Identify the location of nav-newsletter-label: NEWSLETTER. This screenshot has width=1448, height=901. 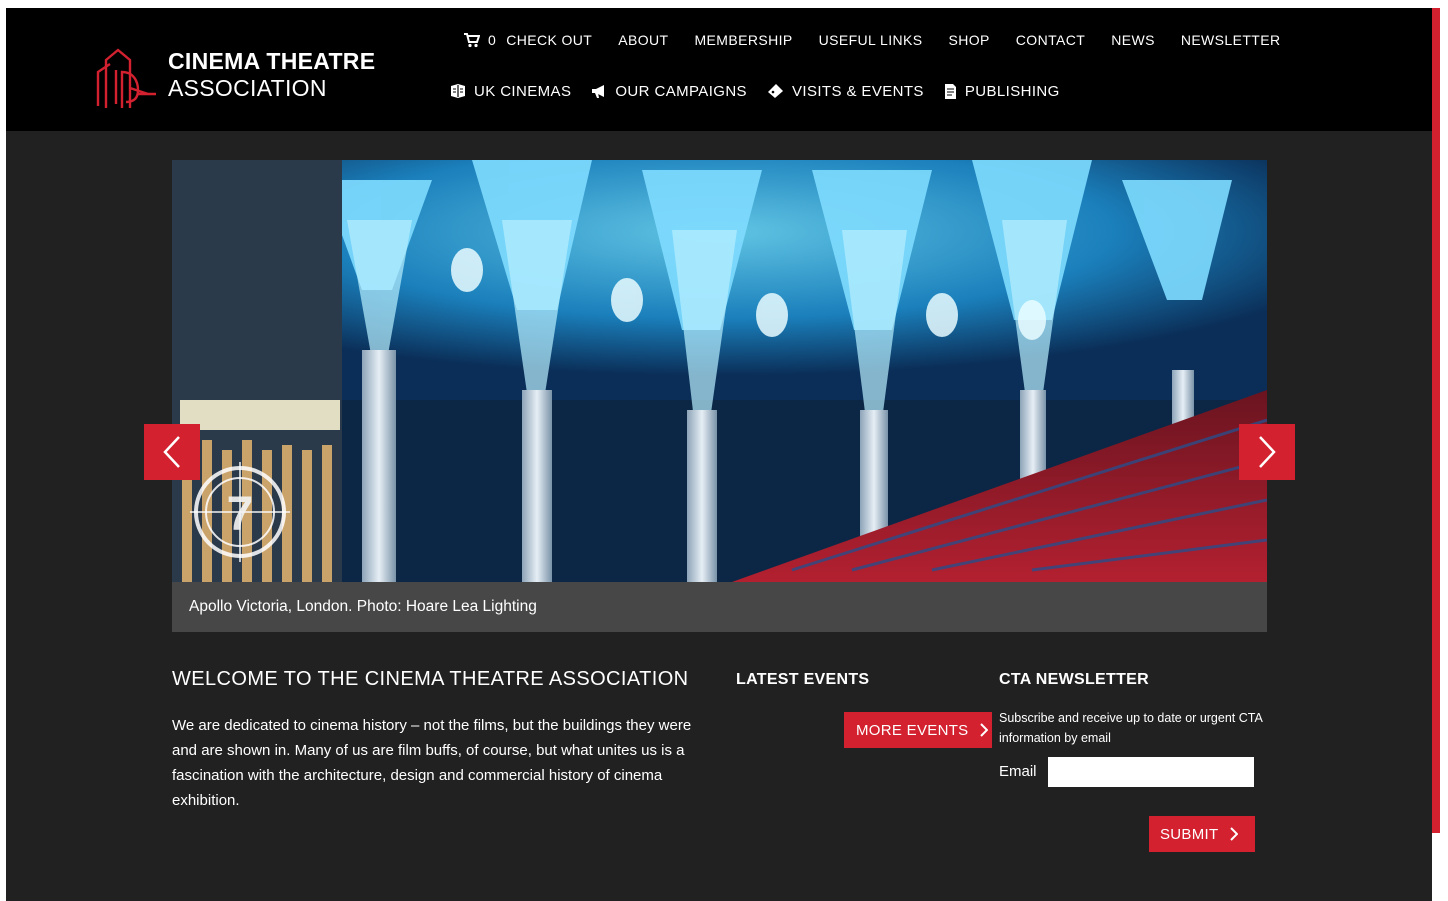
(1230, 40).